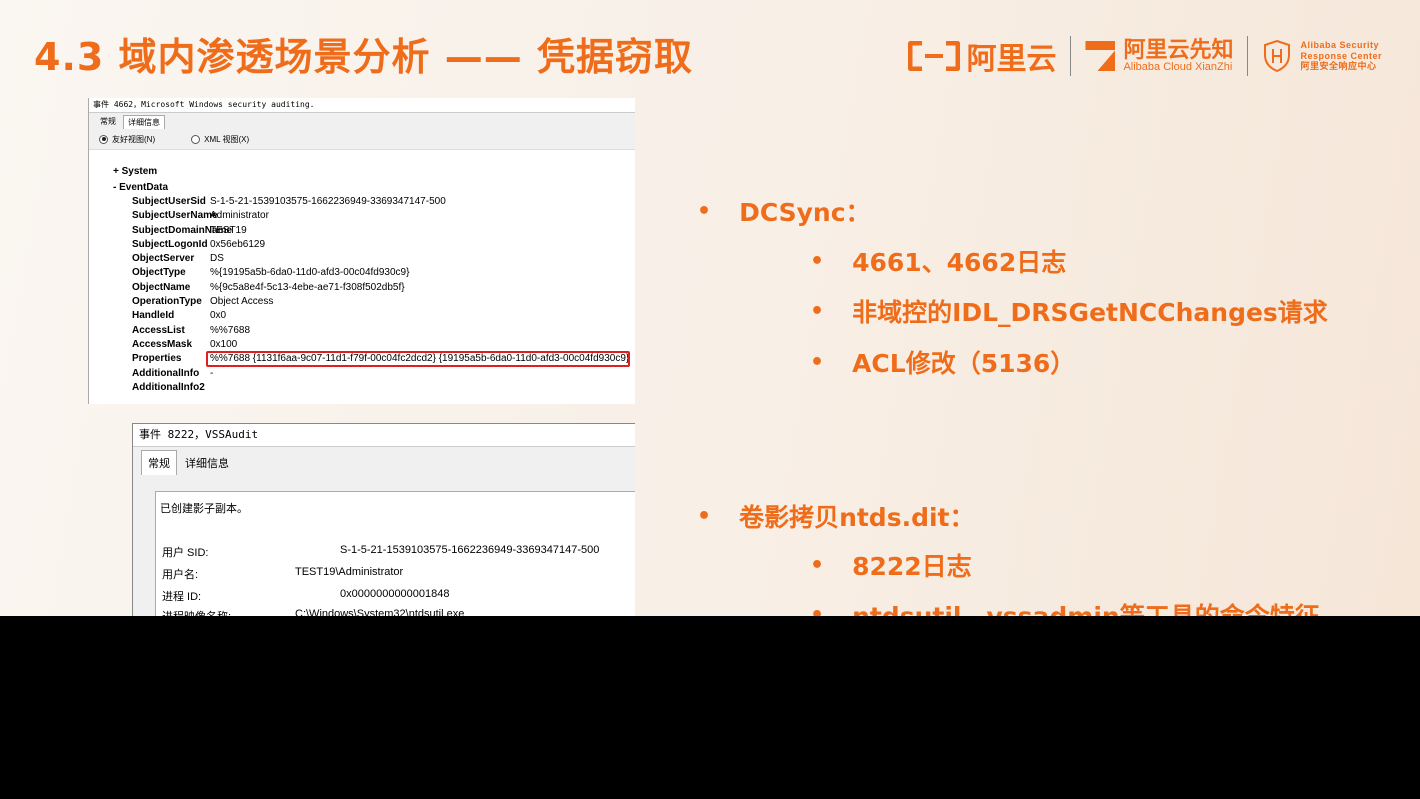  I want to click on aliyun-logo: 阿里云, so click(982, 56).